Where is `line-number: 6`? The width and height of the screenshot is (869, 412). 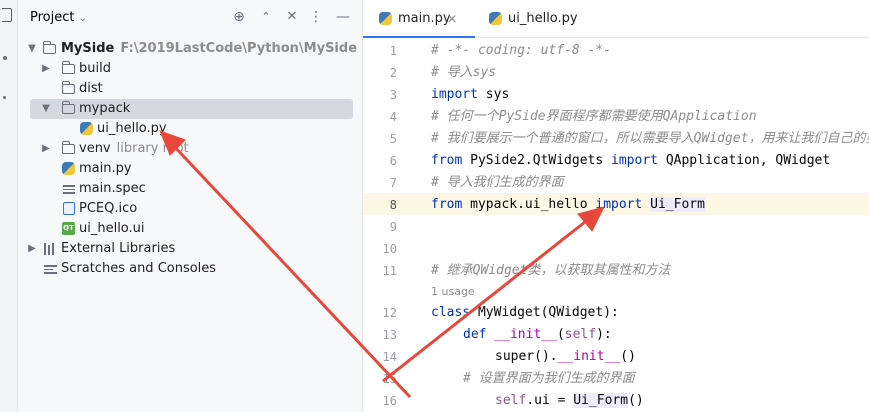 line-number: 6 is located at coordinates (393, 161).